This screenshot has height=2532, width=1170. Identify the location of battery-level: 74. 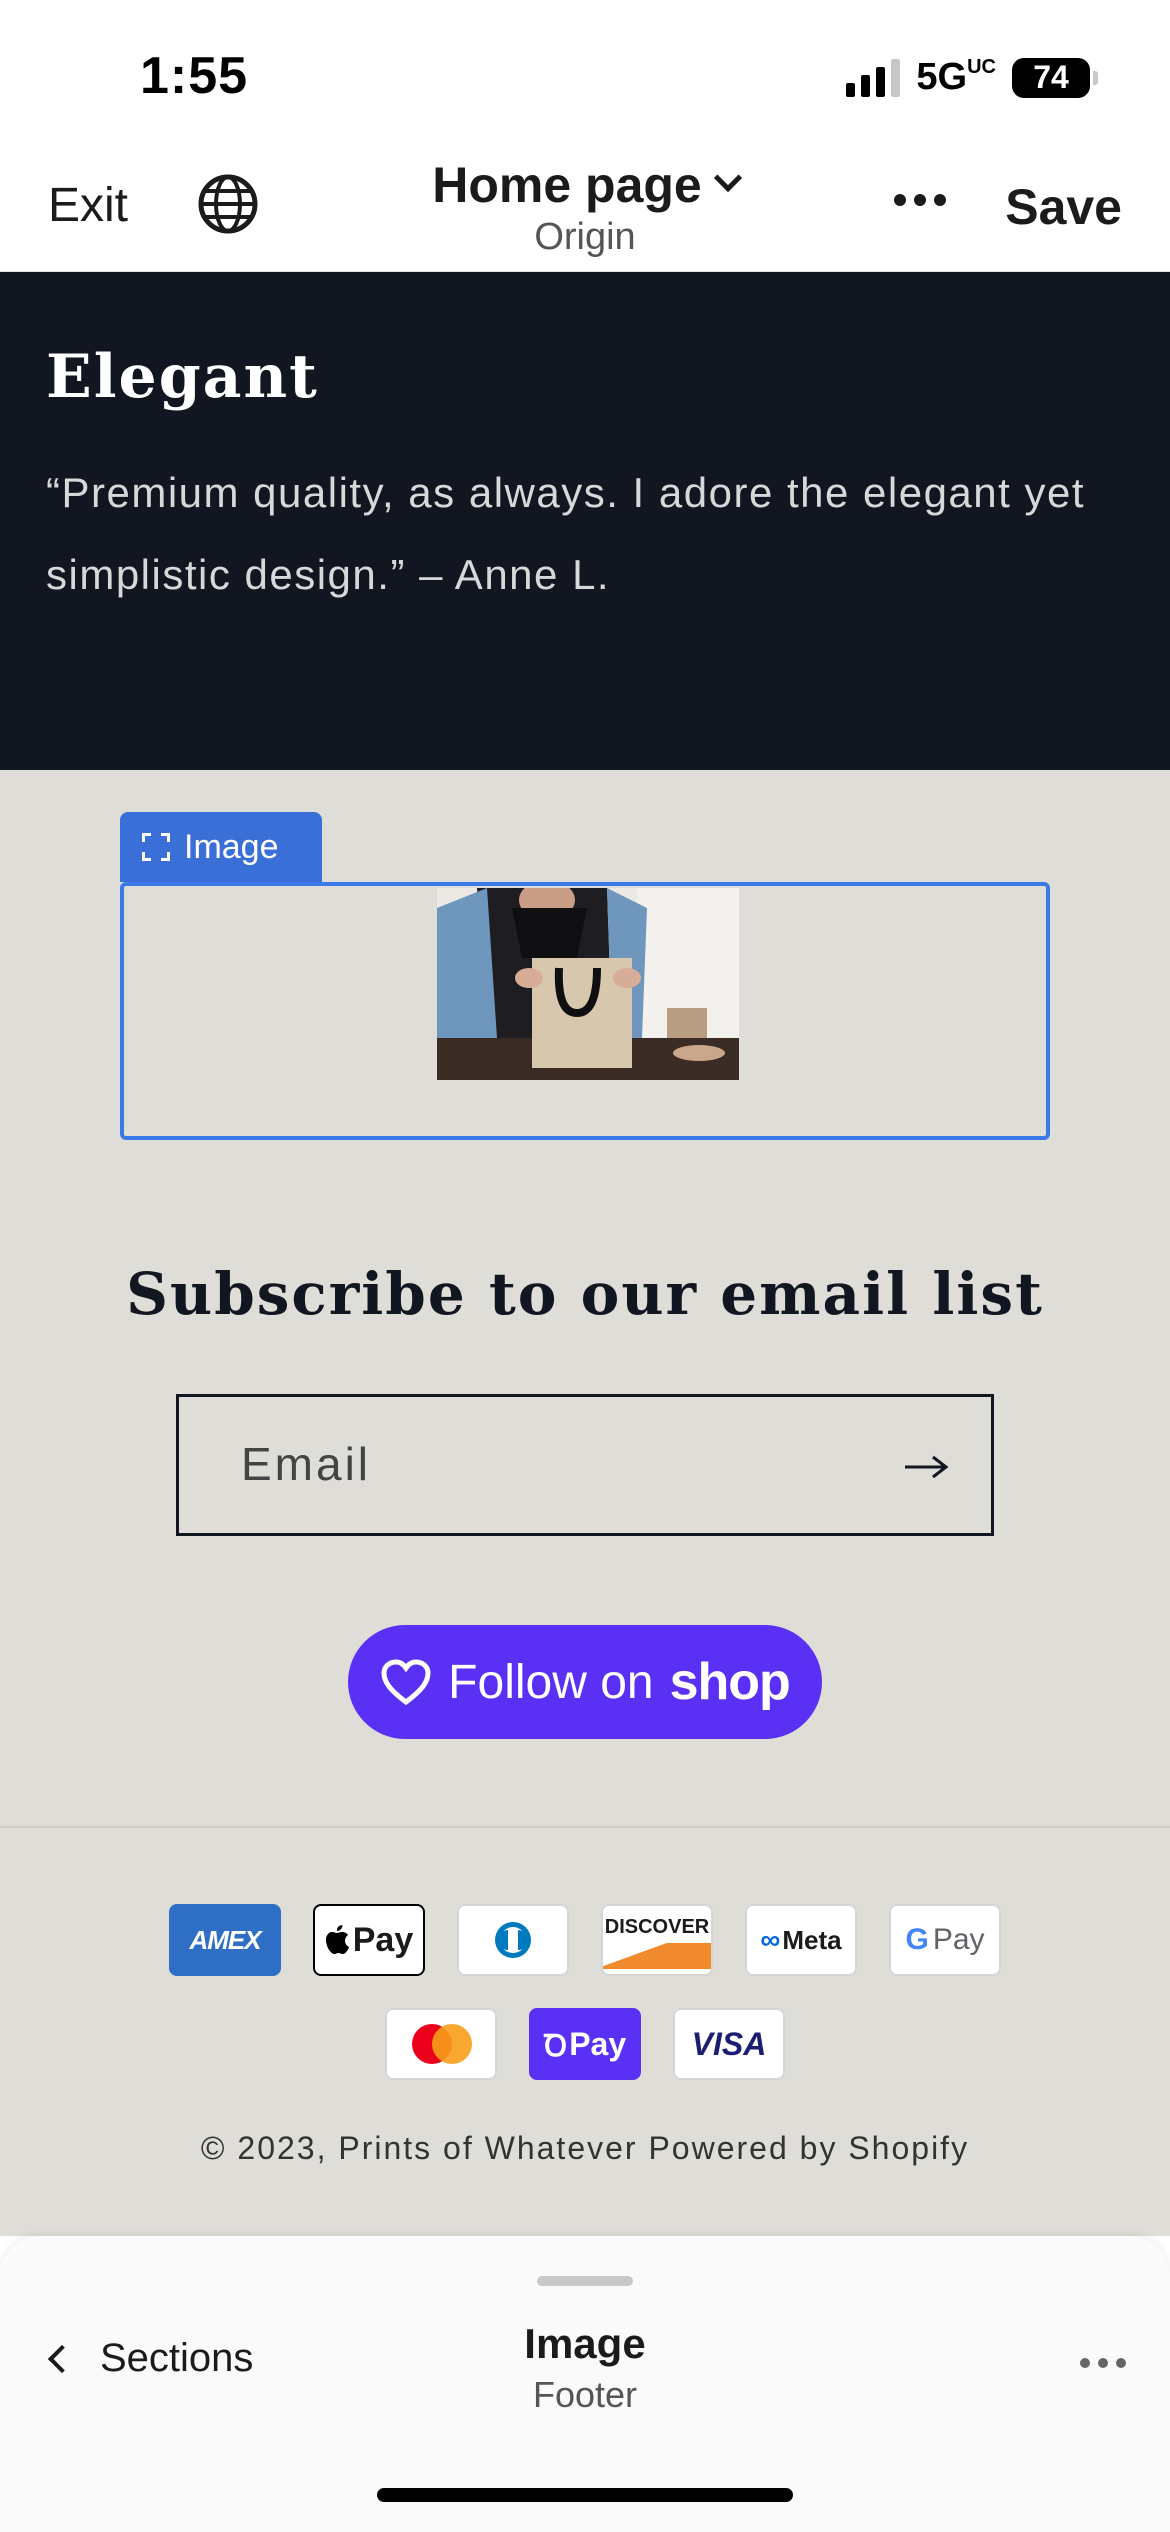
(1051, 77).